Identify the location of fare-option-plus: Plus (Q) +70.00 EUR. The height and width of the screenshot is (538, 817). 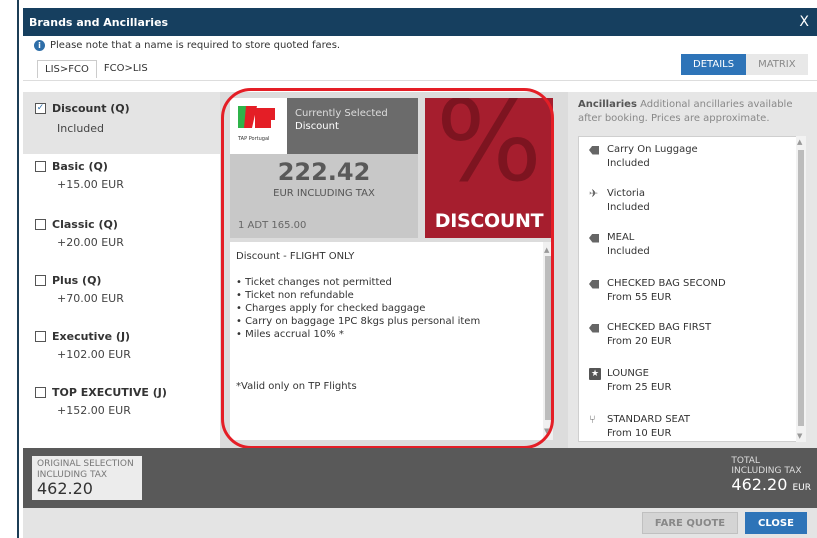
(79, 289).